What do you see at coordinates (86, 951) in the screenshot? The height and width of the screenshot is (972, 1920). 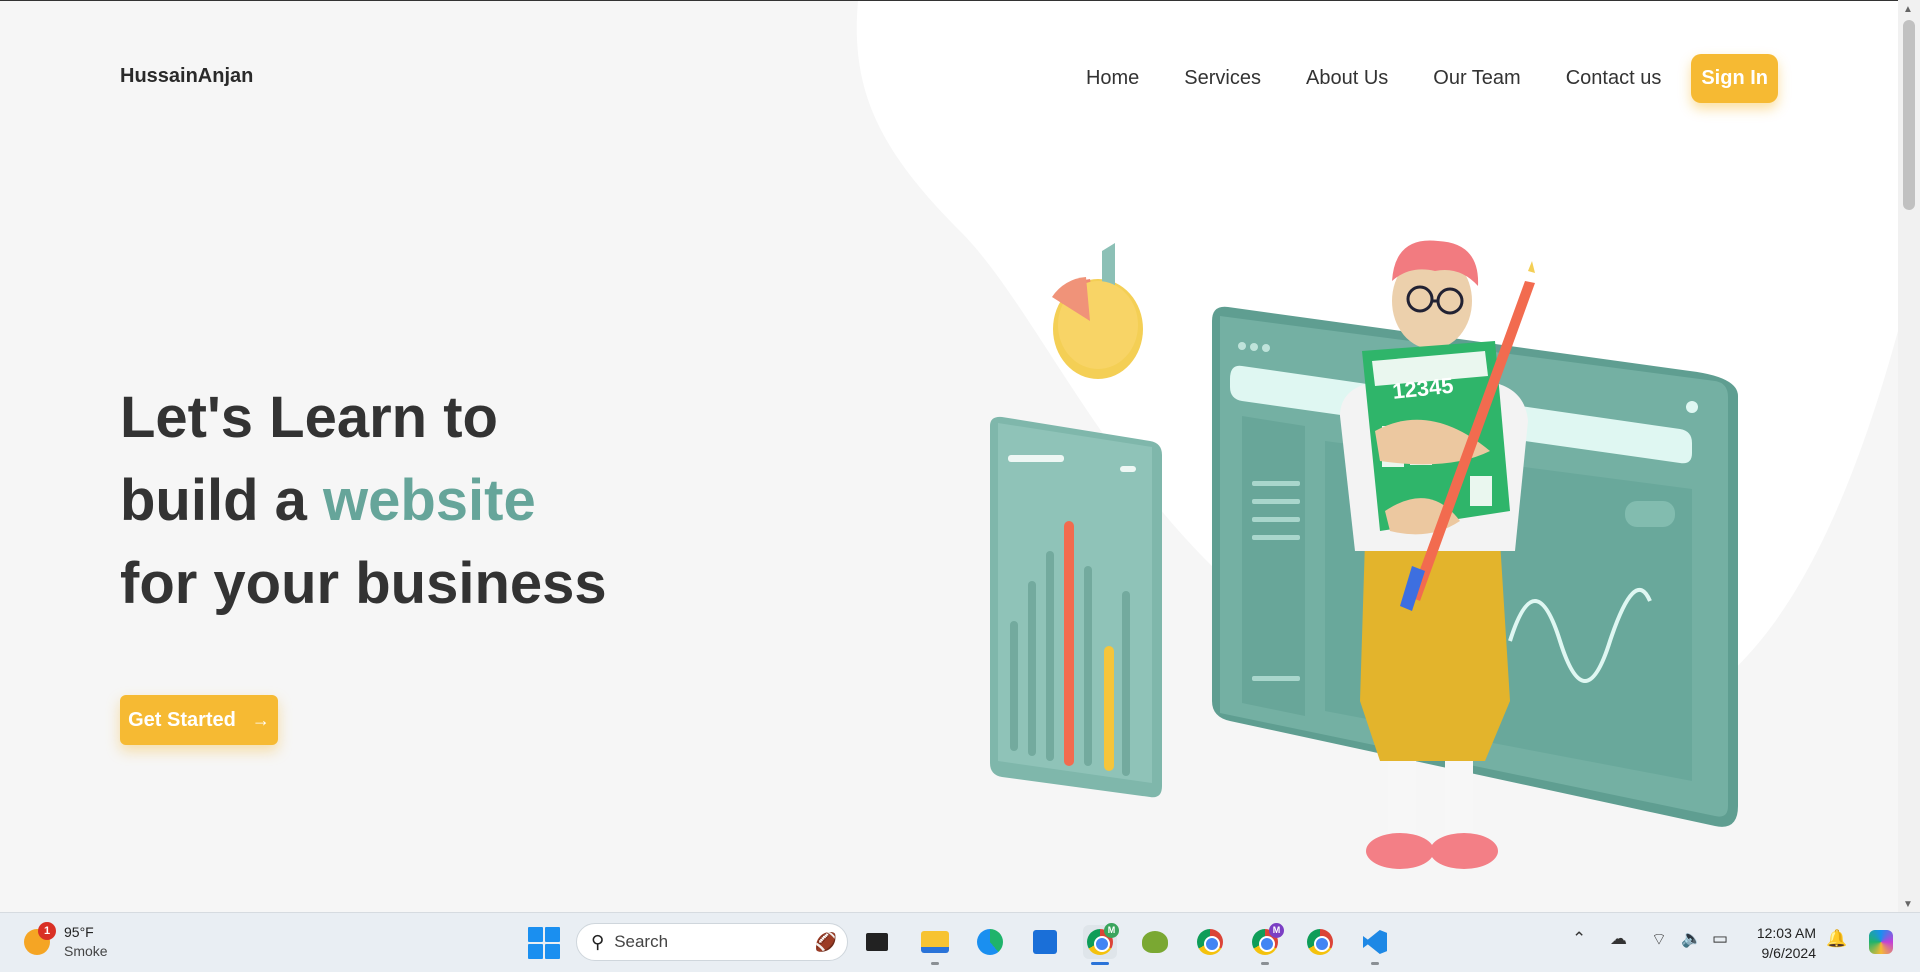 I see `weather-desc: Smoke` at bounding box center [86, 951].